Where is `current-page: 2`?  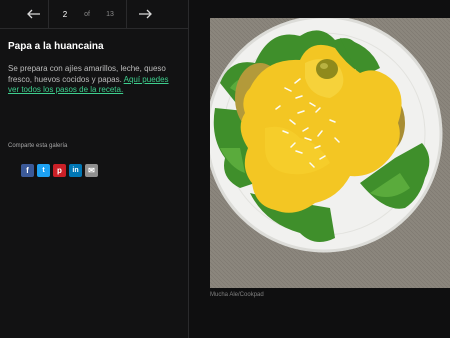
current-page: 2 is located at coordinates (65, 14).